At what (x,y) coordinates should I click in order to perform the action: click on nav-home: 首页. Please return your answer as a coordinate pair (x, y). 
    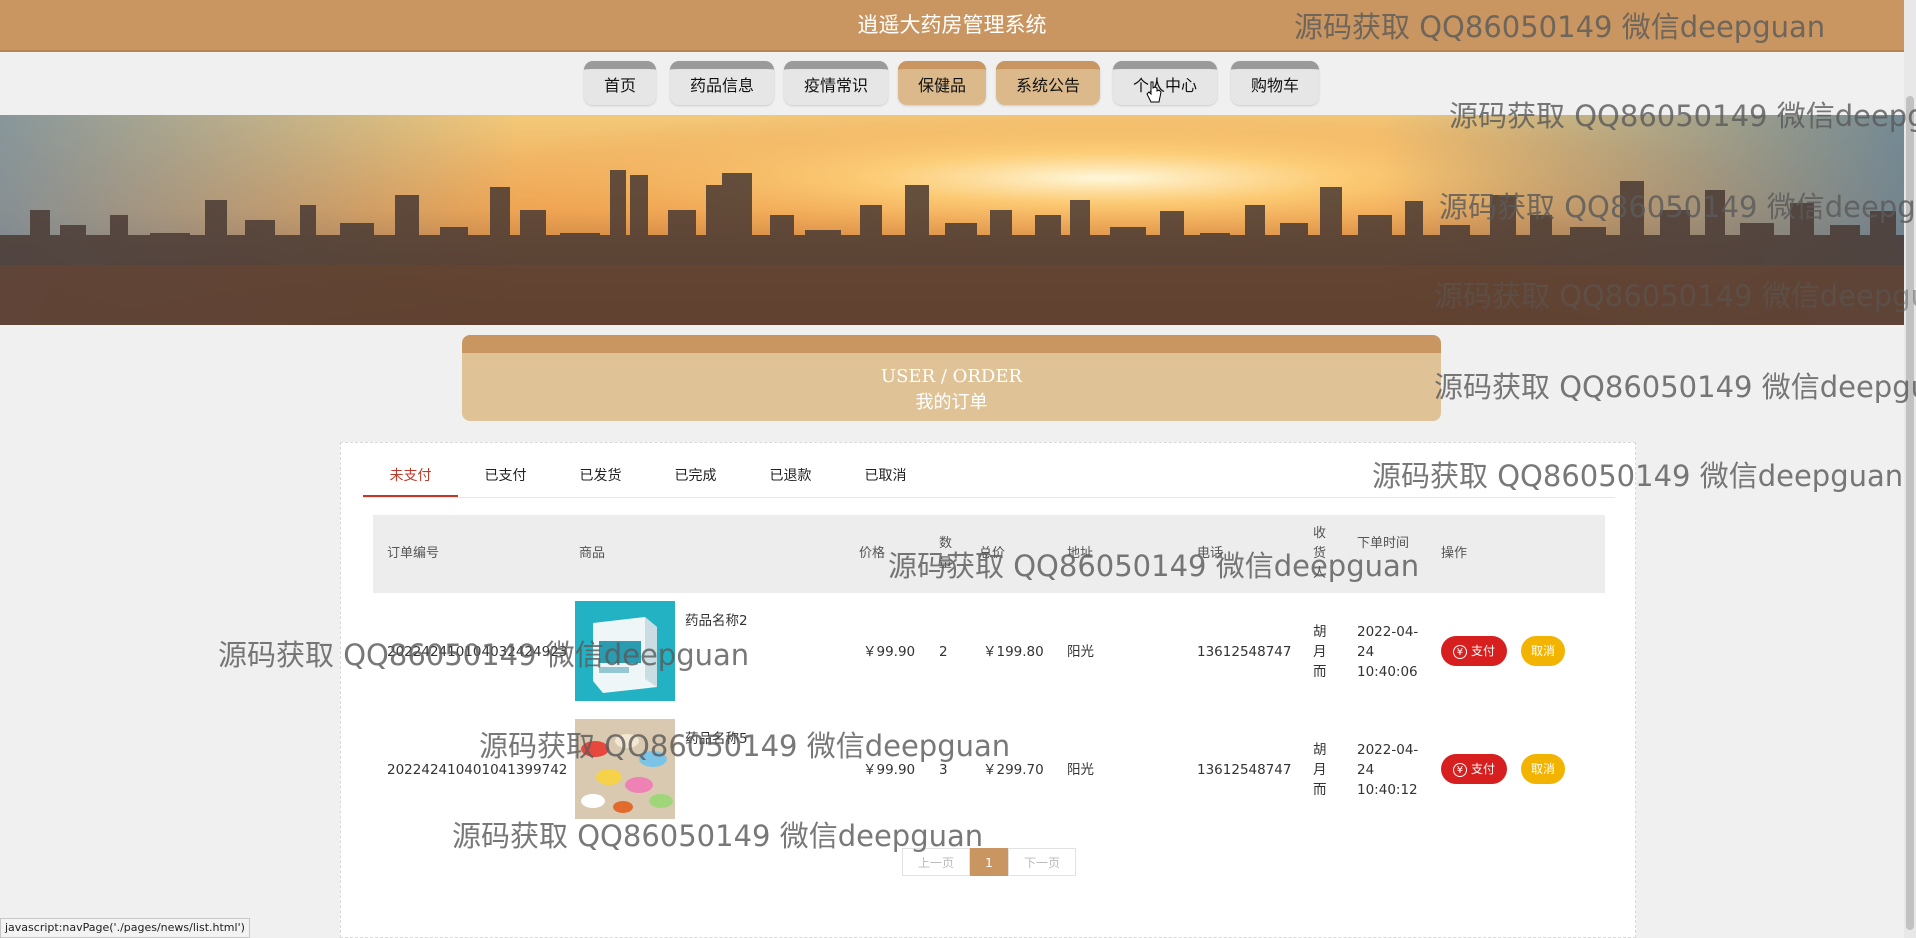
    Looking at the image, I should click on (620, 83).